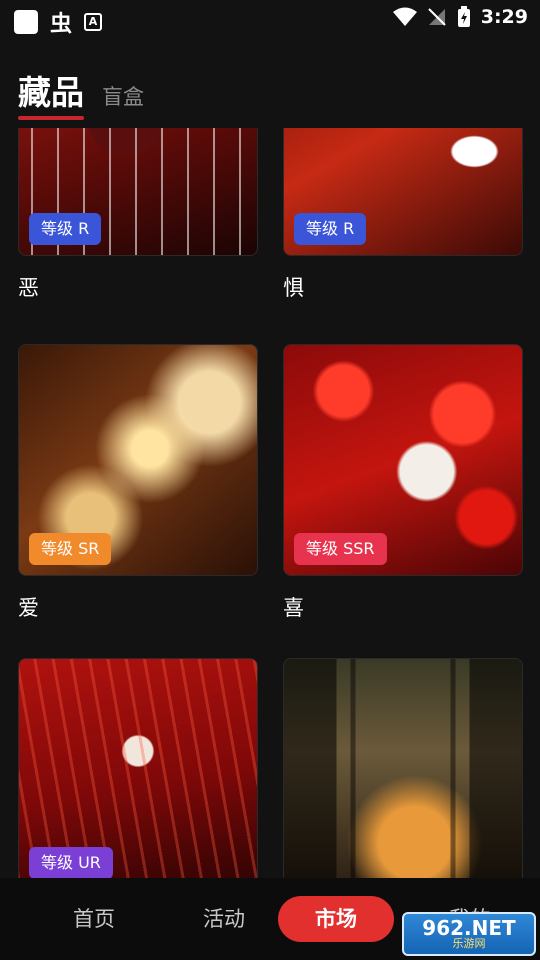  I want to click on notification-square-icon, so click(26, 22).